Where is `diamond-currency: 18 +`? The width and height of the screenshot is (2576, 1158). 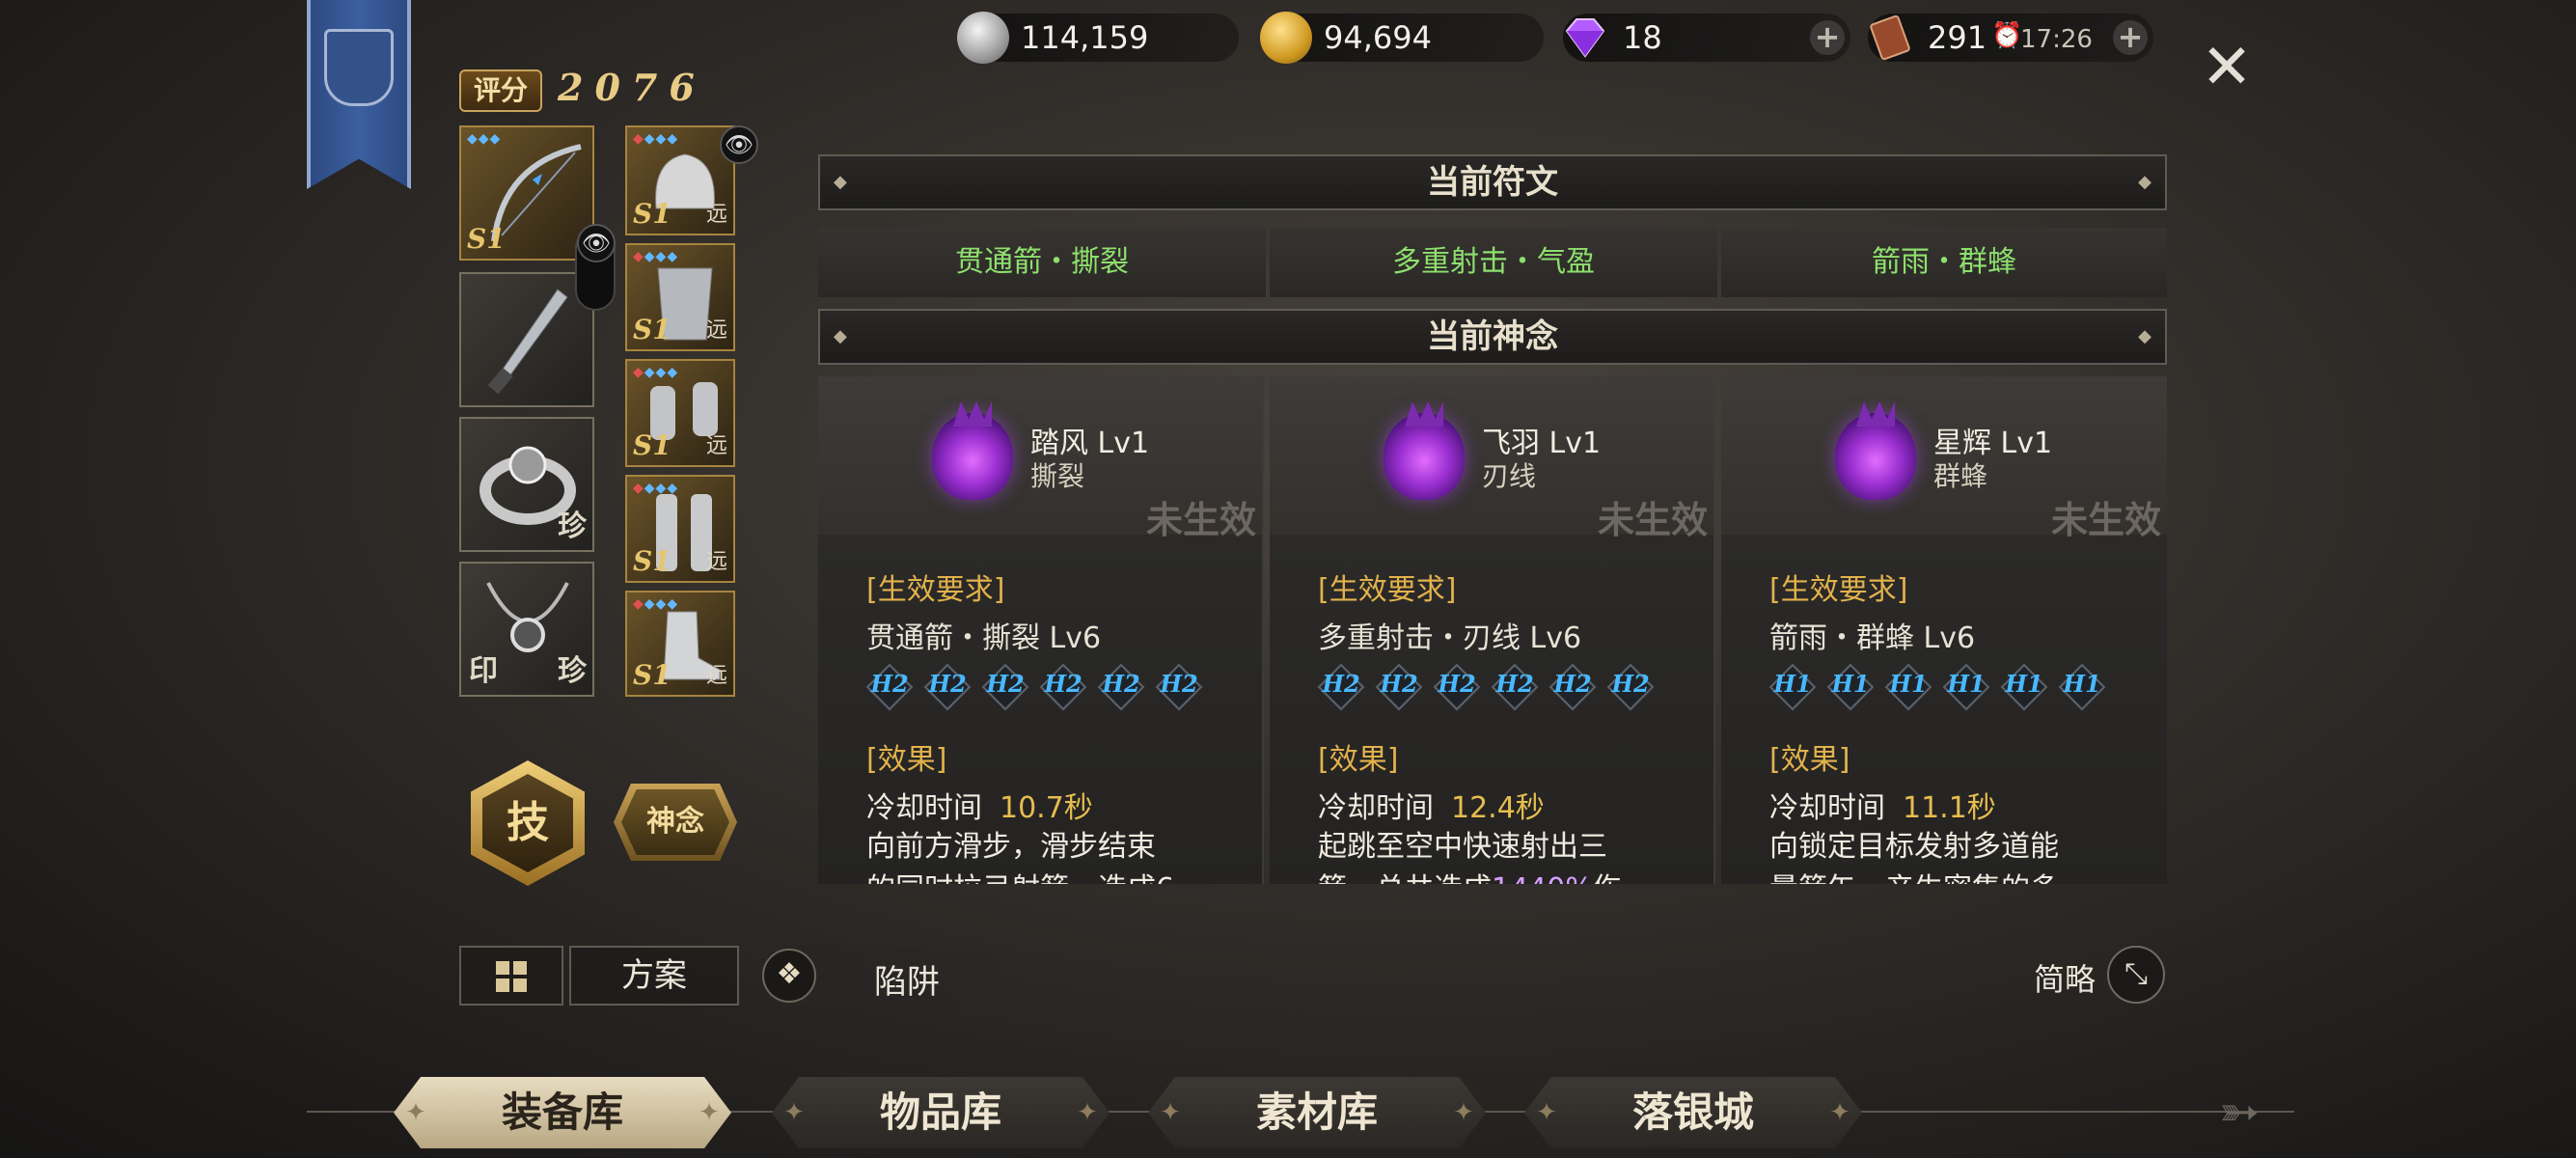 diamond-currency: 18 + is located at coordinates (1707, 38).